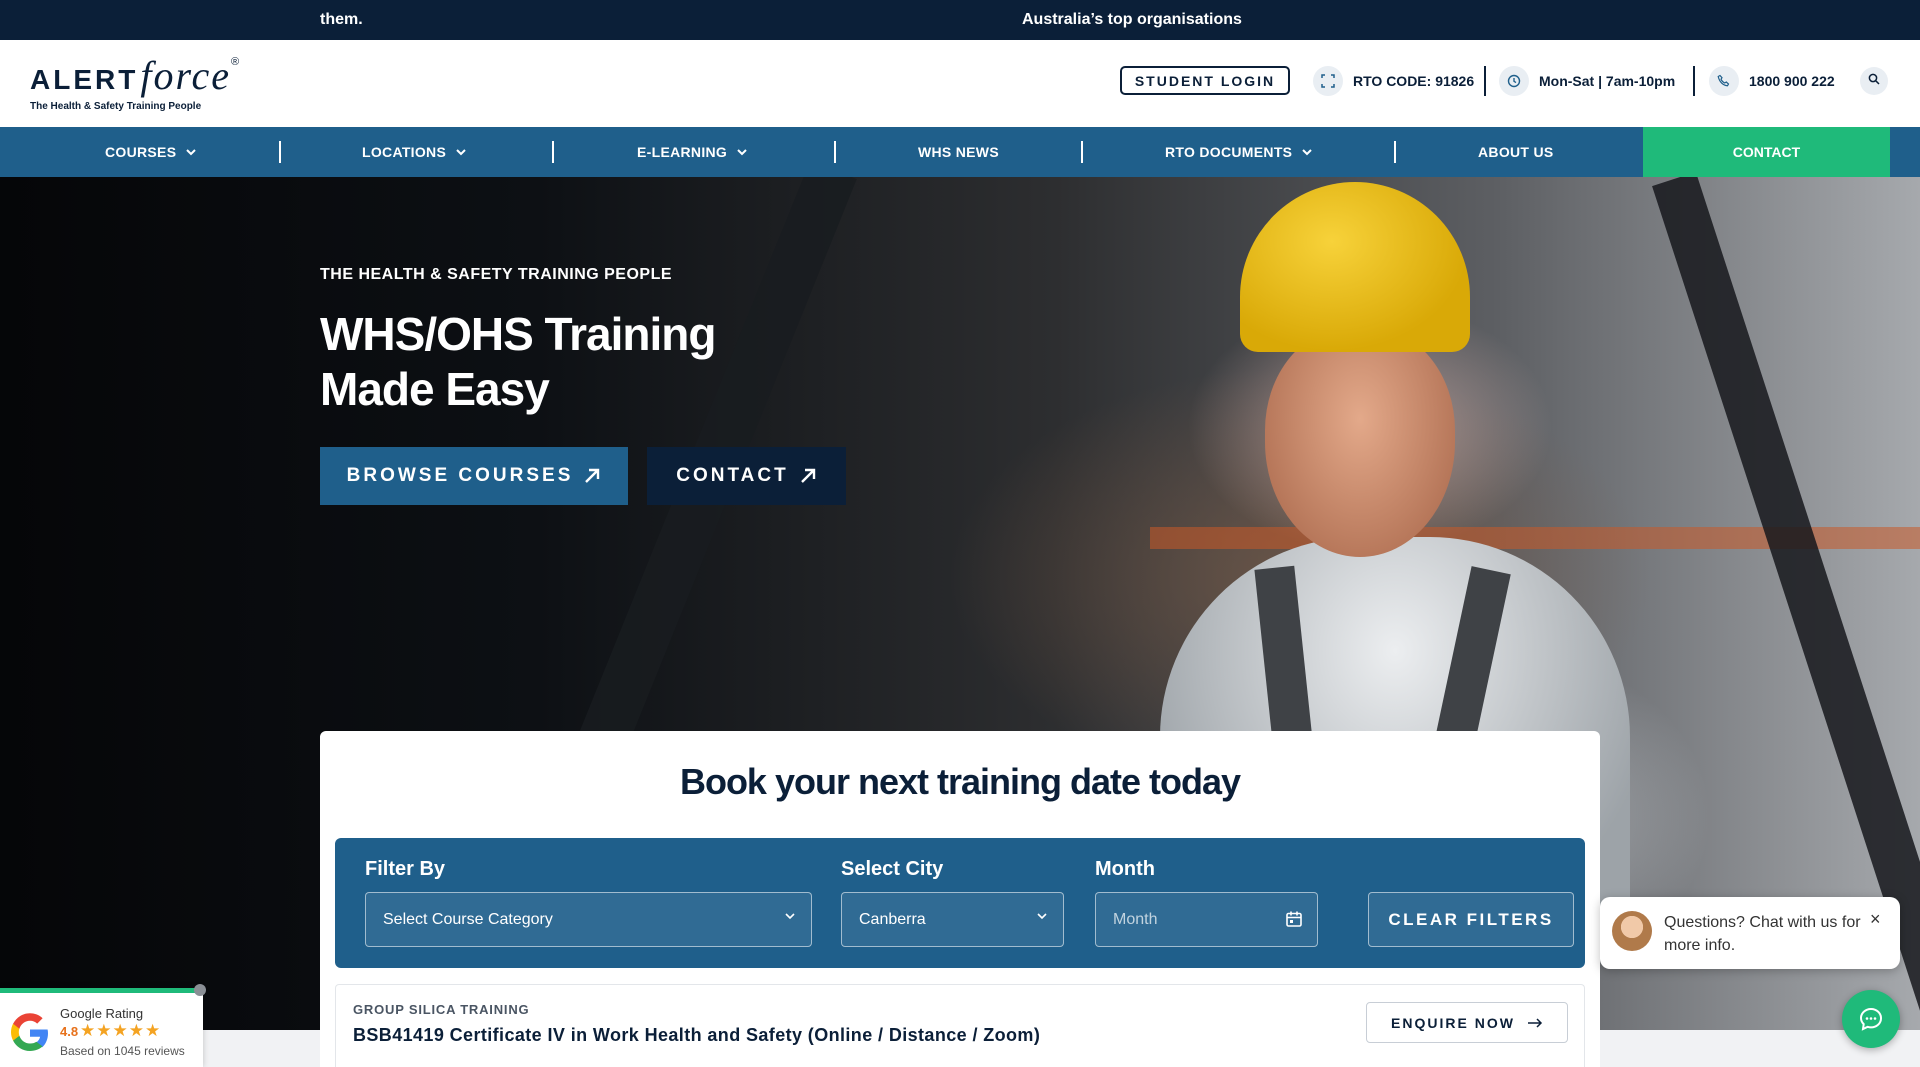 The image size is (1920, 1067). I want to click on google-icon, so click(29, 1032).